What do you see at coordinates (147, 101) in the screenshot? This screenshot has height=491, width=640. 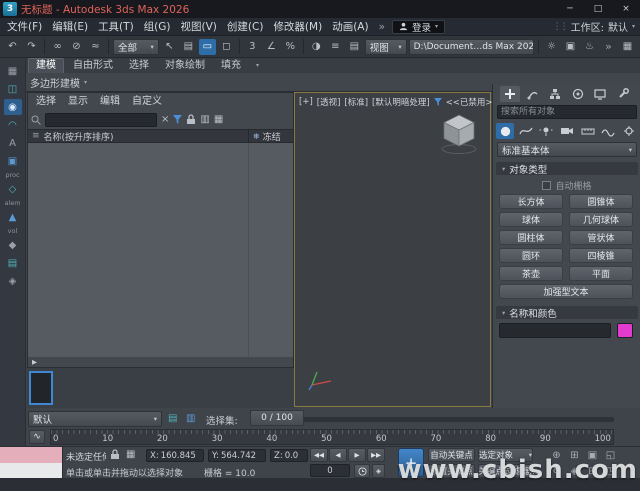 I see `explorer-menu-customize: 自定义` at bounding box center [147, 101].